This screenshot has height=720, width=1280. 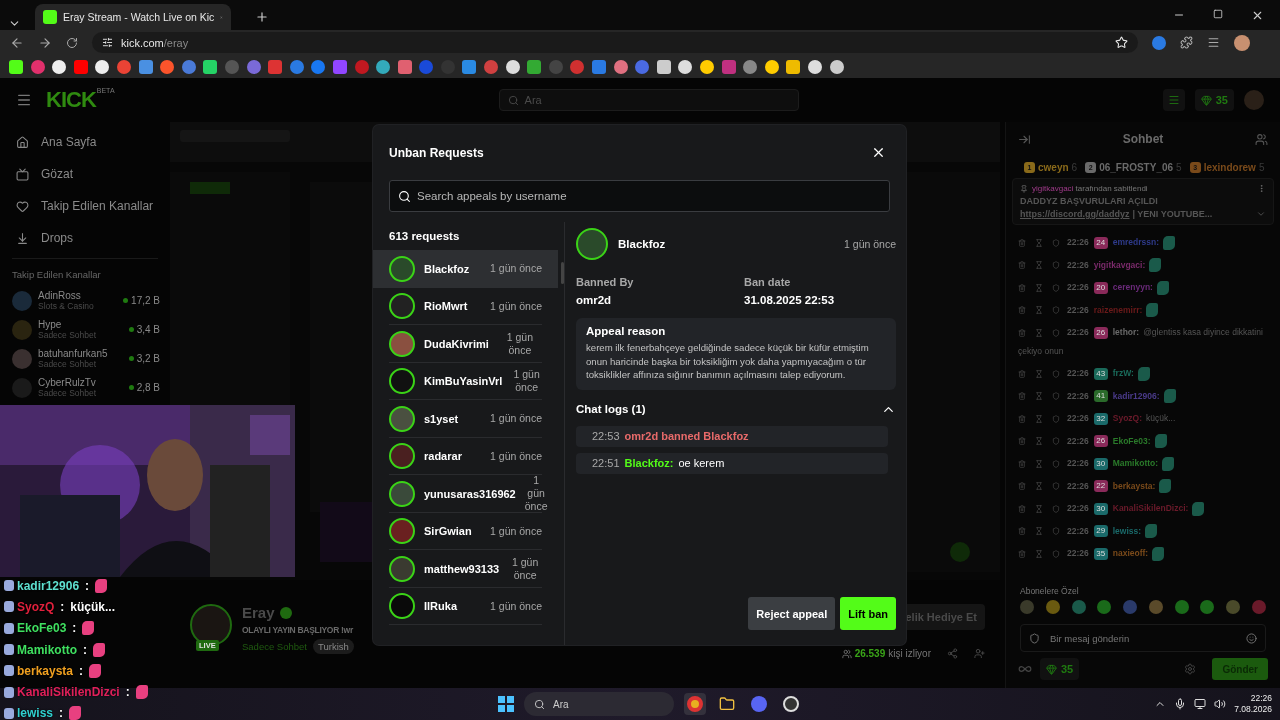 What do you see at coordinates (615, 42) in the screenshot?
I see `address-field: kick.com/eray` at bounding box center [615, 42].